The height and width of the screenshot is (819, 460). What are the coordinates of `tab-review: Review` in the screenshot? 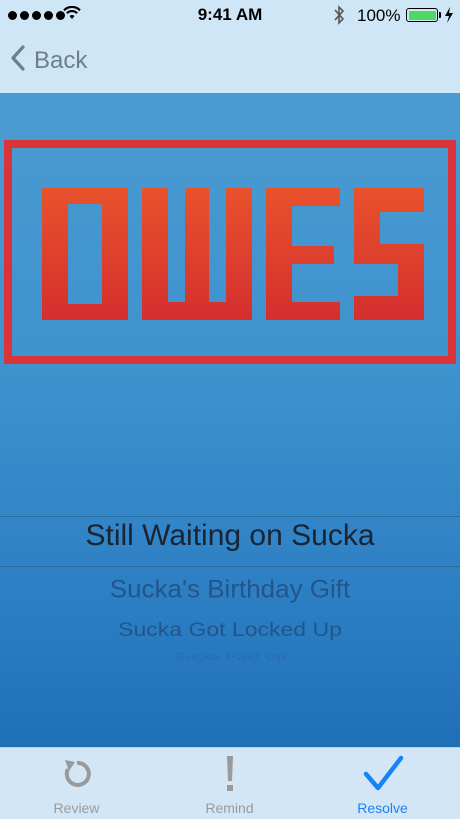 It's located at (76, 783).